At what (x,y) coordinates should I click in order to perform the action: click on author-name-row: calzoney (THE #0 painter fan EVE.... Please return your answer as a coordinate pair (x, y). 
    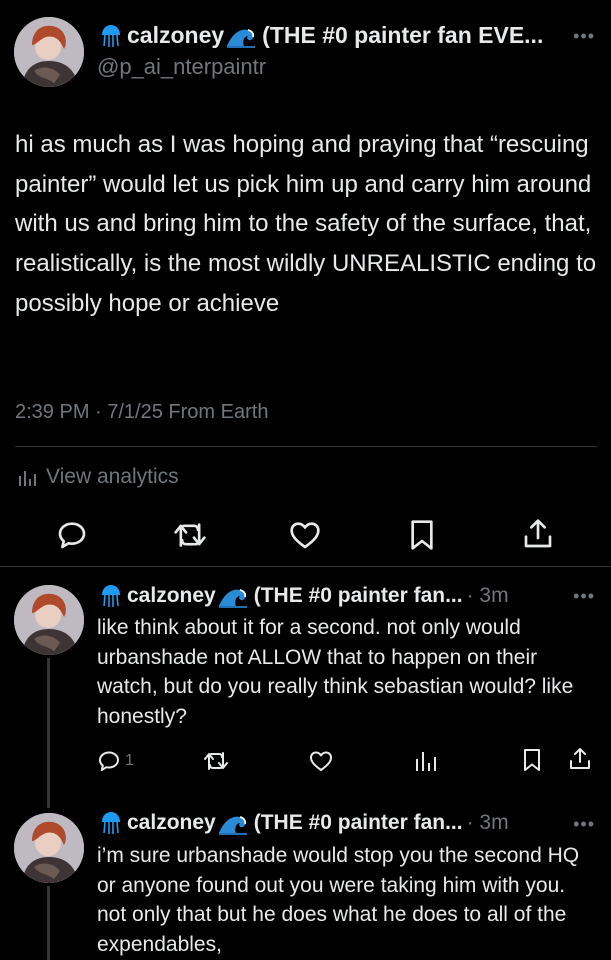
    Looking at the image, I should click on (321, 35).